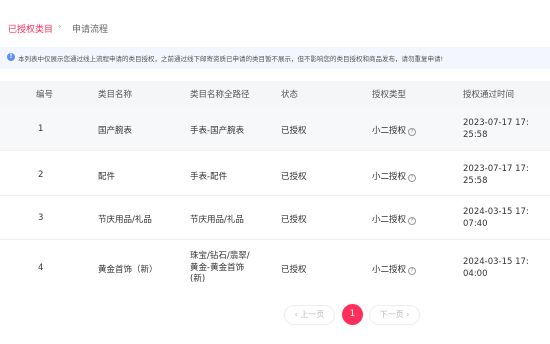  I want to click on prev-page-button: ‹ 上一页, so click(309, 315).